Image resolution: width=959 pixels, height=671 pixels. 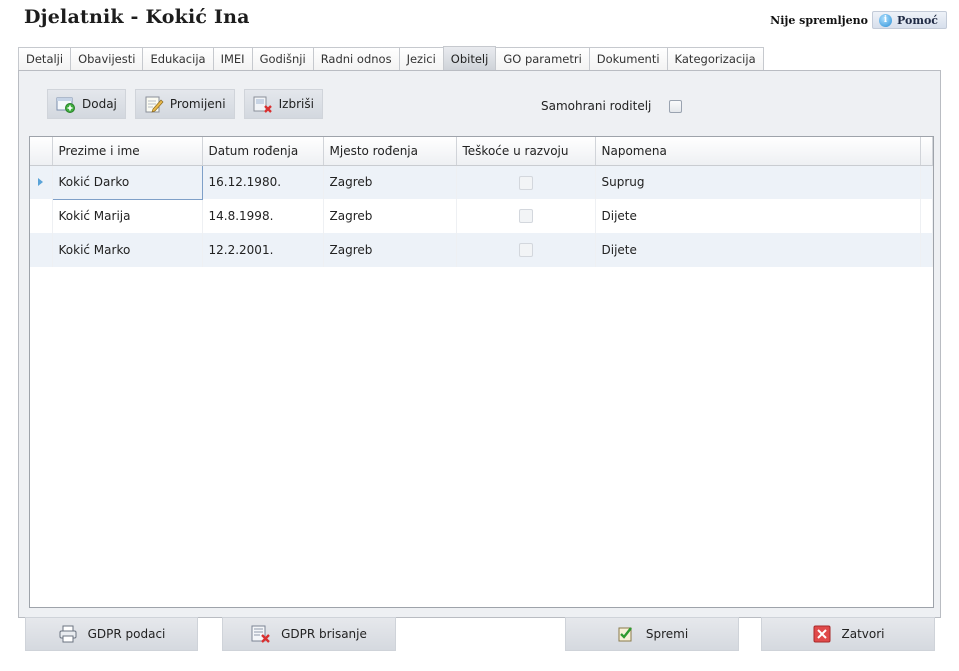 What do you see at coordinates (676, 106) in the screenshot?
I see `single-parent-checkbox` at bounding box center [676, 106].